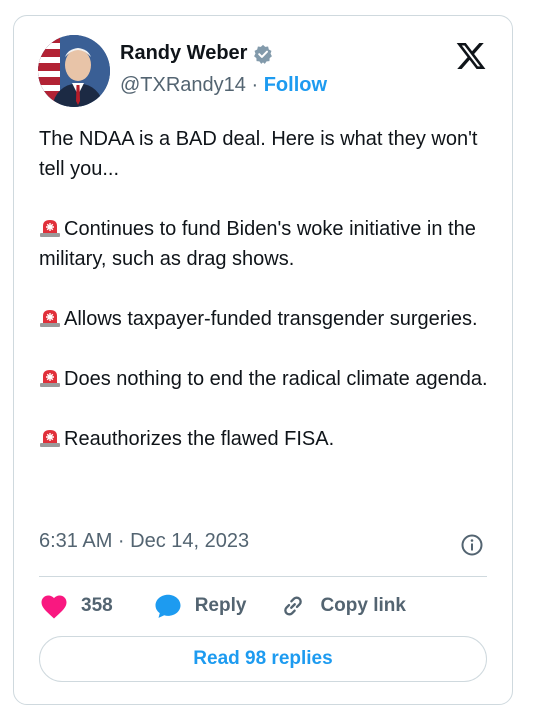 This screenshot has width=541, height=720. I want to click on link-icon, so click(293, 606).